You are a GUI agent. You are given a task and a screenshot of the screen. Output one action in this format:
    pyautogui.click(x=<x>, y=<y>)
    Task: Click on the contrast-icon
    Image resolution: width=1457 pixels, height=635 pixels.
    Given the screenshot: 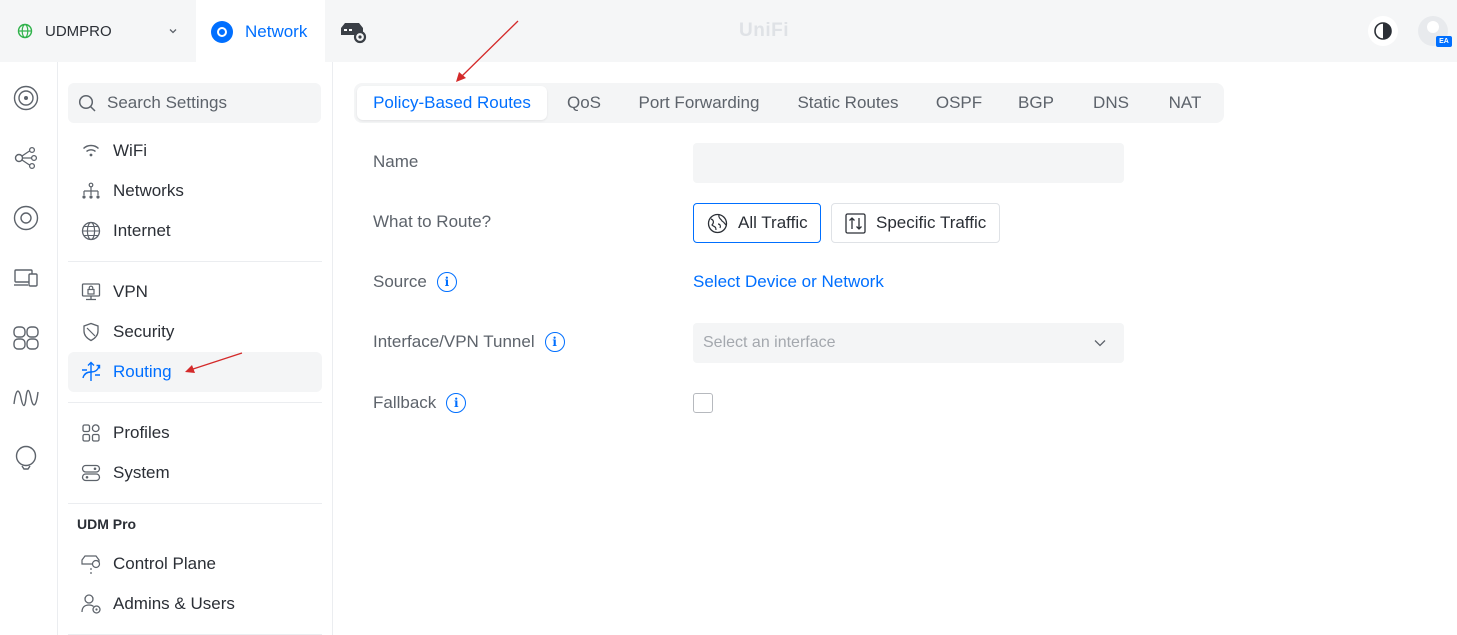 What is the action you would take?
    pyautogui.click(x=1383, y=31)
    